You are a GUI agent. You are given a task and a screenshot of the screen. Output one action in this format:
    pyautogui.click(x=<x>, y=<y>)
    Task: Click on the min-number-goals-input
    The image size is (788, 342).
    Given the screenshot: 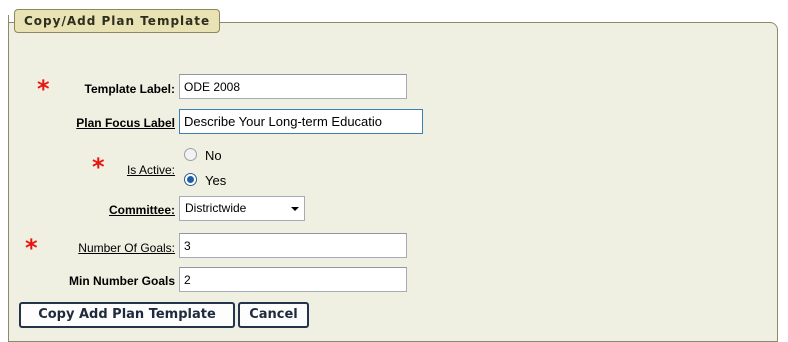 What is the action you would take?
    pyautogui.click(x=293, y=279)
    